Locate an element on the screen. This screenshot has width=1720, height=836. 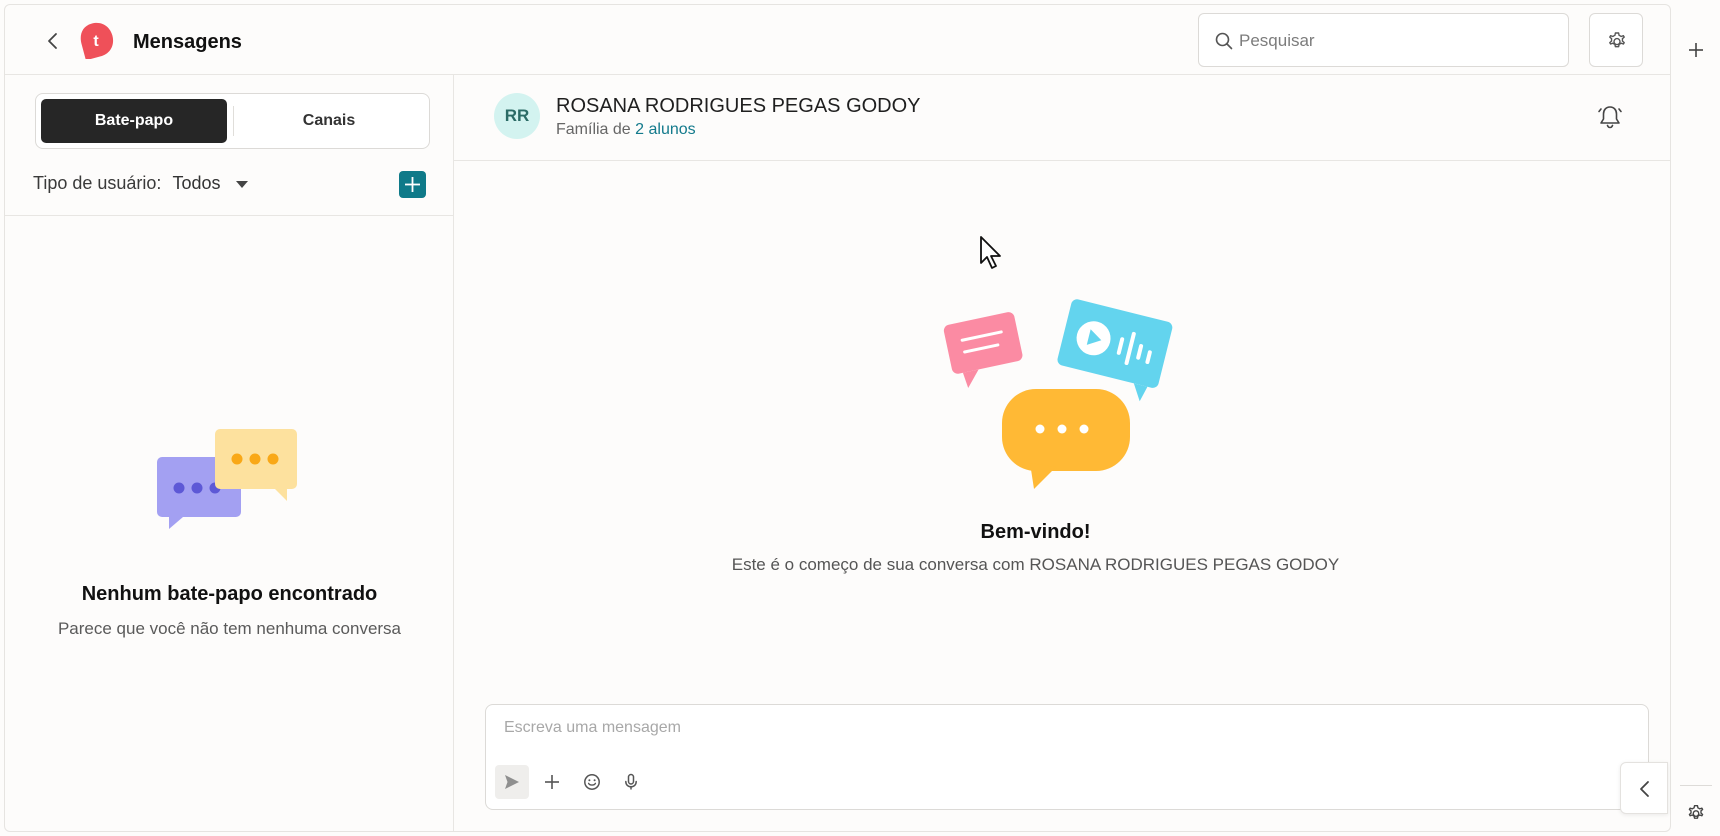
logo-letter: t is located at coordinates (96, 41).